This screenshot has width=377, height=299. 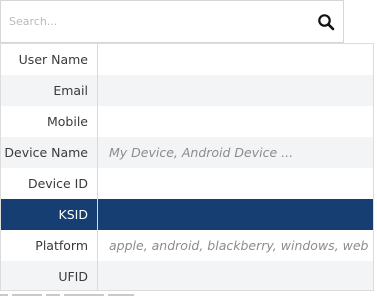 What do you see at coordinates (53, 59) in the screenshot?
I see `field-label: User Name` at bounding box center [53, 59].